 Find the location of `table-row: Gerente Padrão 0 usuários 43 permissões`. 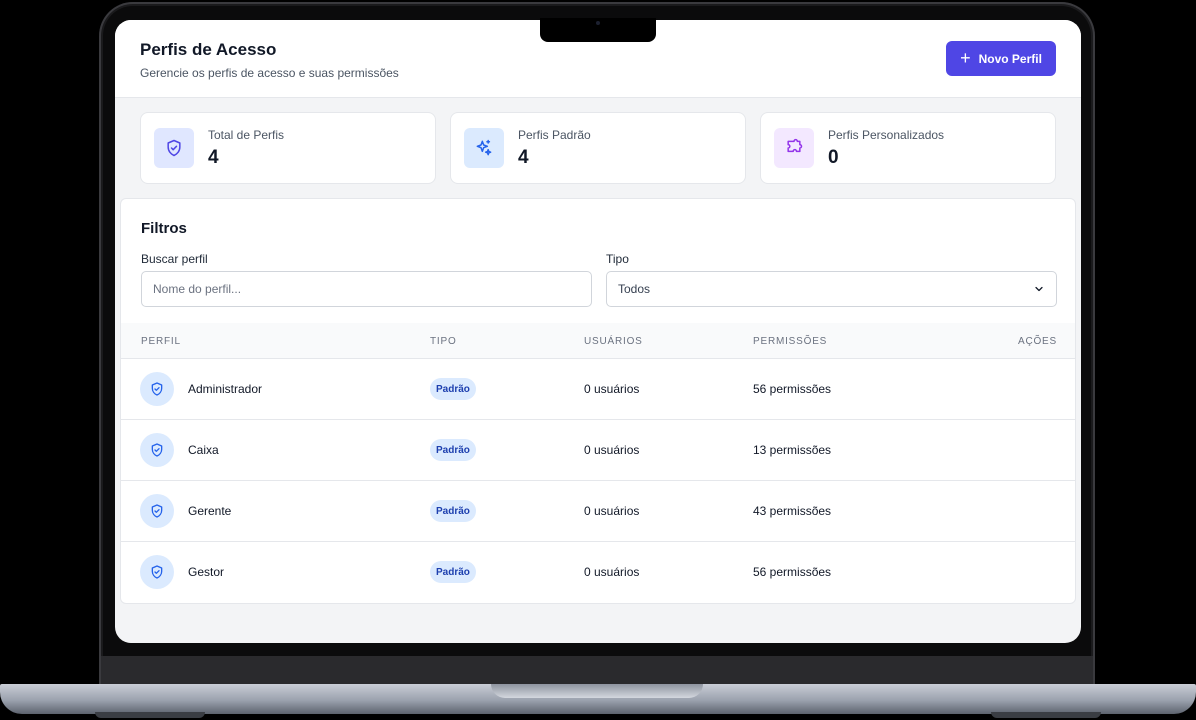

table-row: Gerente Padrão 0 usuários 43 permissões is located at coordinates (598, 511).